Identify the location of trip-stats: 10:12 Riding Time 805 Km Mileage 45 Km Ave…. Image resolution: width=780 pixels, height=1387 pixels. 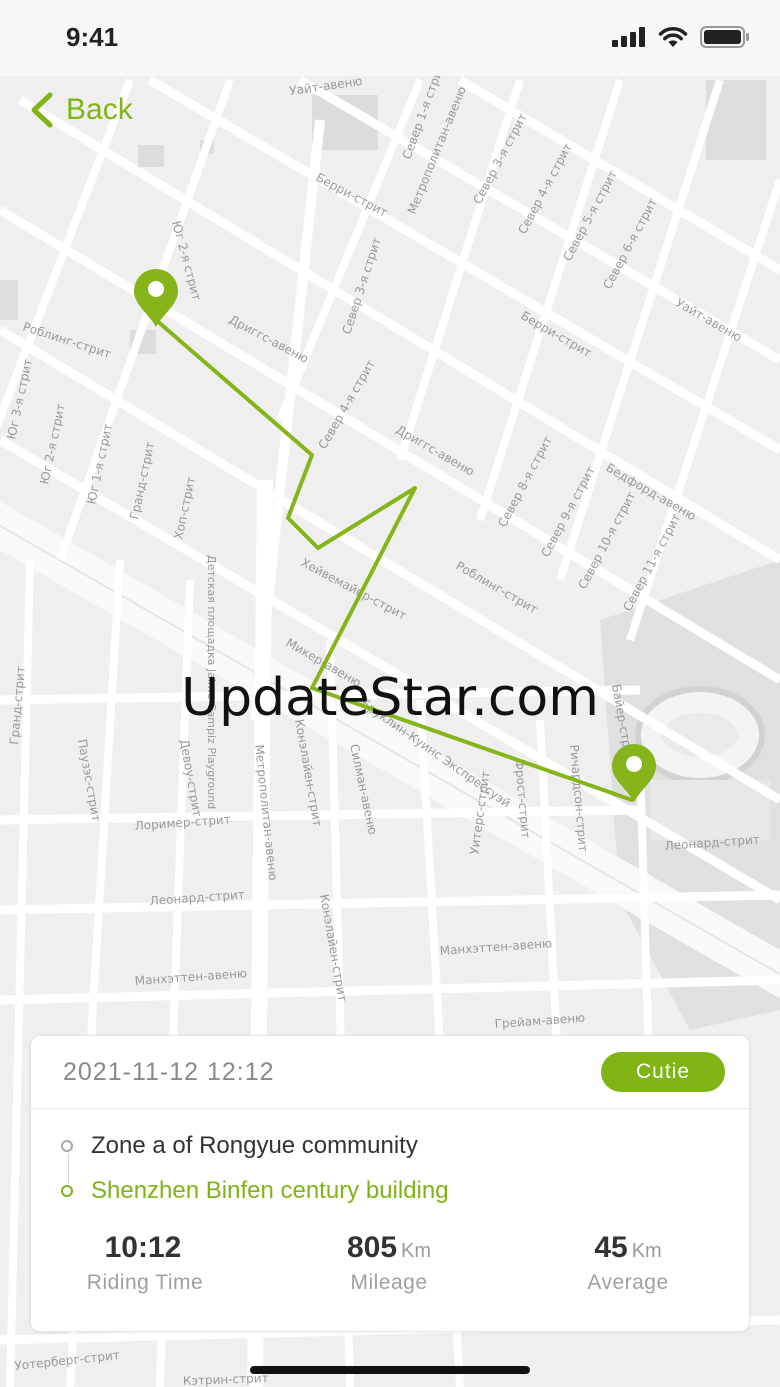
(390, 1276).